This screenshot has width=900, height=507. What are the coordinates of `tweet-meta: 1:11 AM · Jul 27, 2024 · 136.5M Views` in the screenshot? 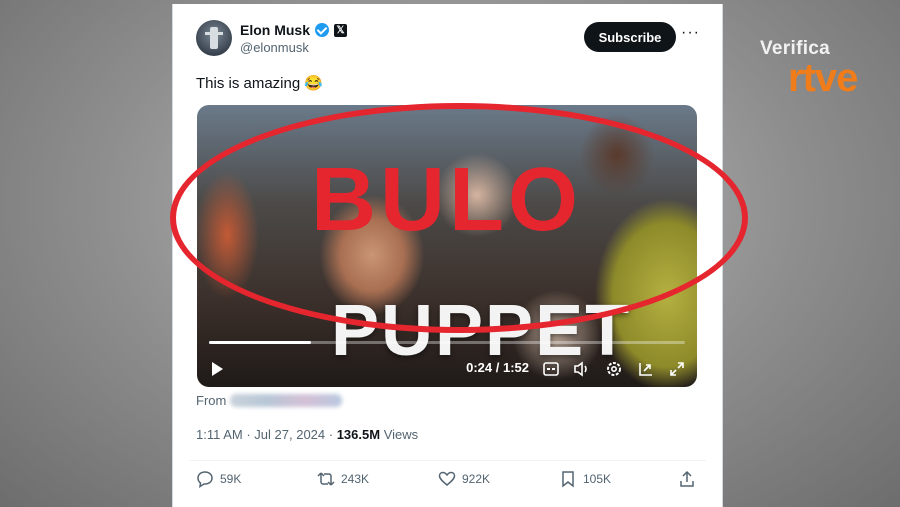 It's located at (307, 434).